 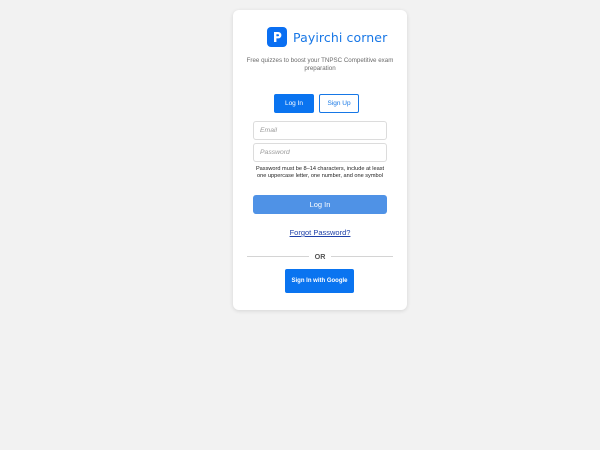 What do you see at coordinates (316, 103) in the screenshot?
I see `auth-tabs: Log In Sign Up` at bounding box center [316, 103].